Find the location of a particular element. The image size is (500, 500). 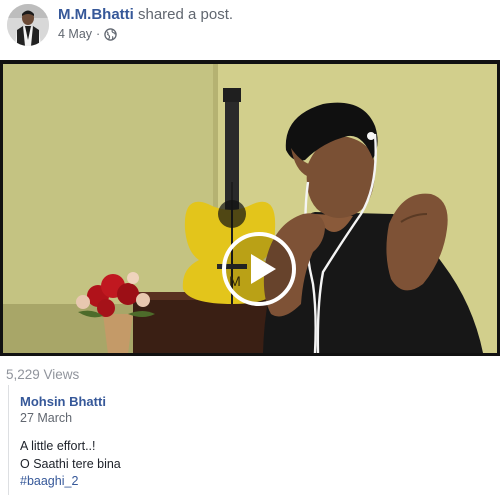

avatar-image is located at coordinates (28, 25).